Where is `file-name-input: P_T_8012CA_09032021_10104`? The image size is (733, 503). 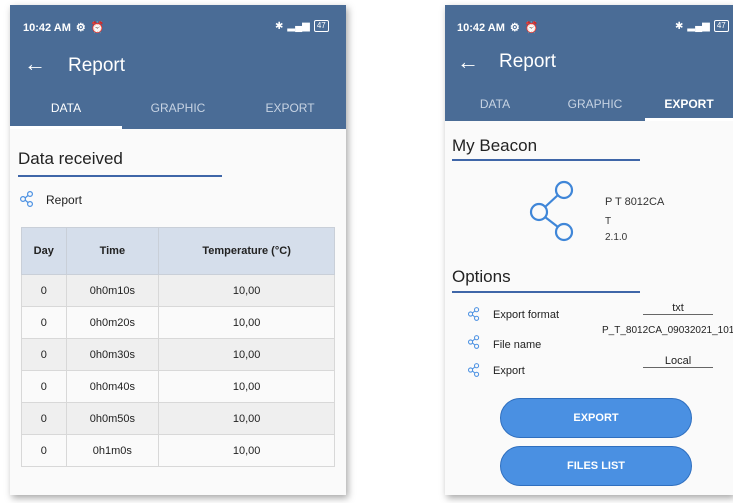
file-name-input: P_T_8012CA_09032021_10104 is located at coordinates (667, 330).